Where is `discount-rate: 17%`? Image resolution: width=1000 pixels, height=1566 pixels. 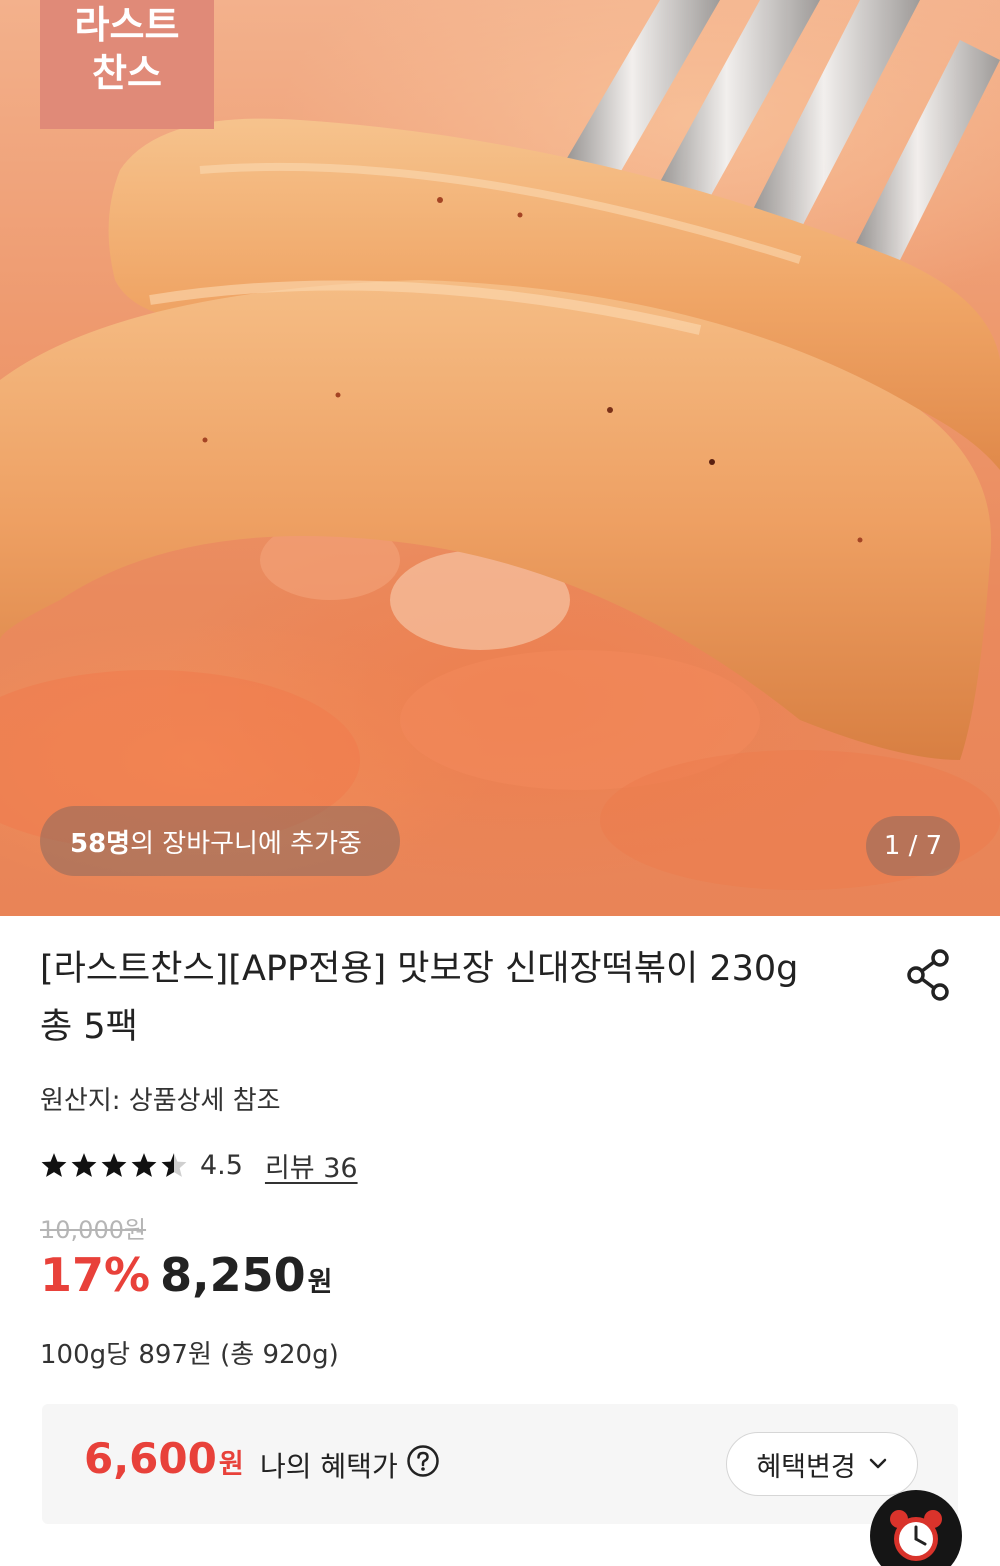 discount-rate: 17% is located at coordinates (95, 1275).